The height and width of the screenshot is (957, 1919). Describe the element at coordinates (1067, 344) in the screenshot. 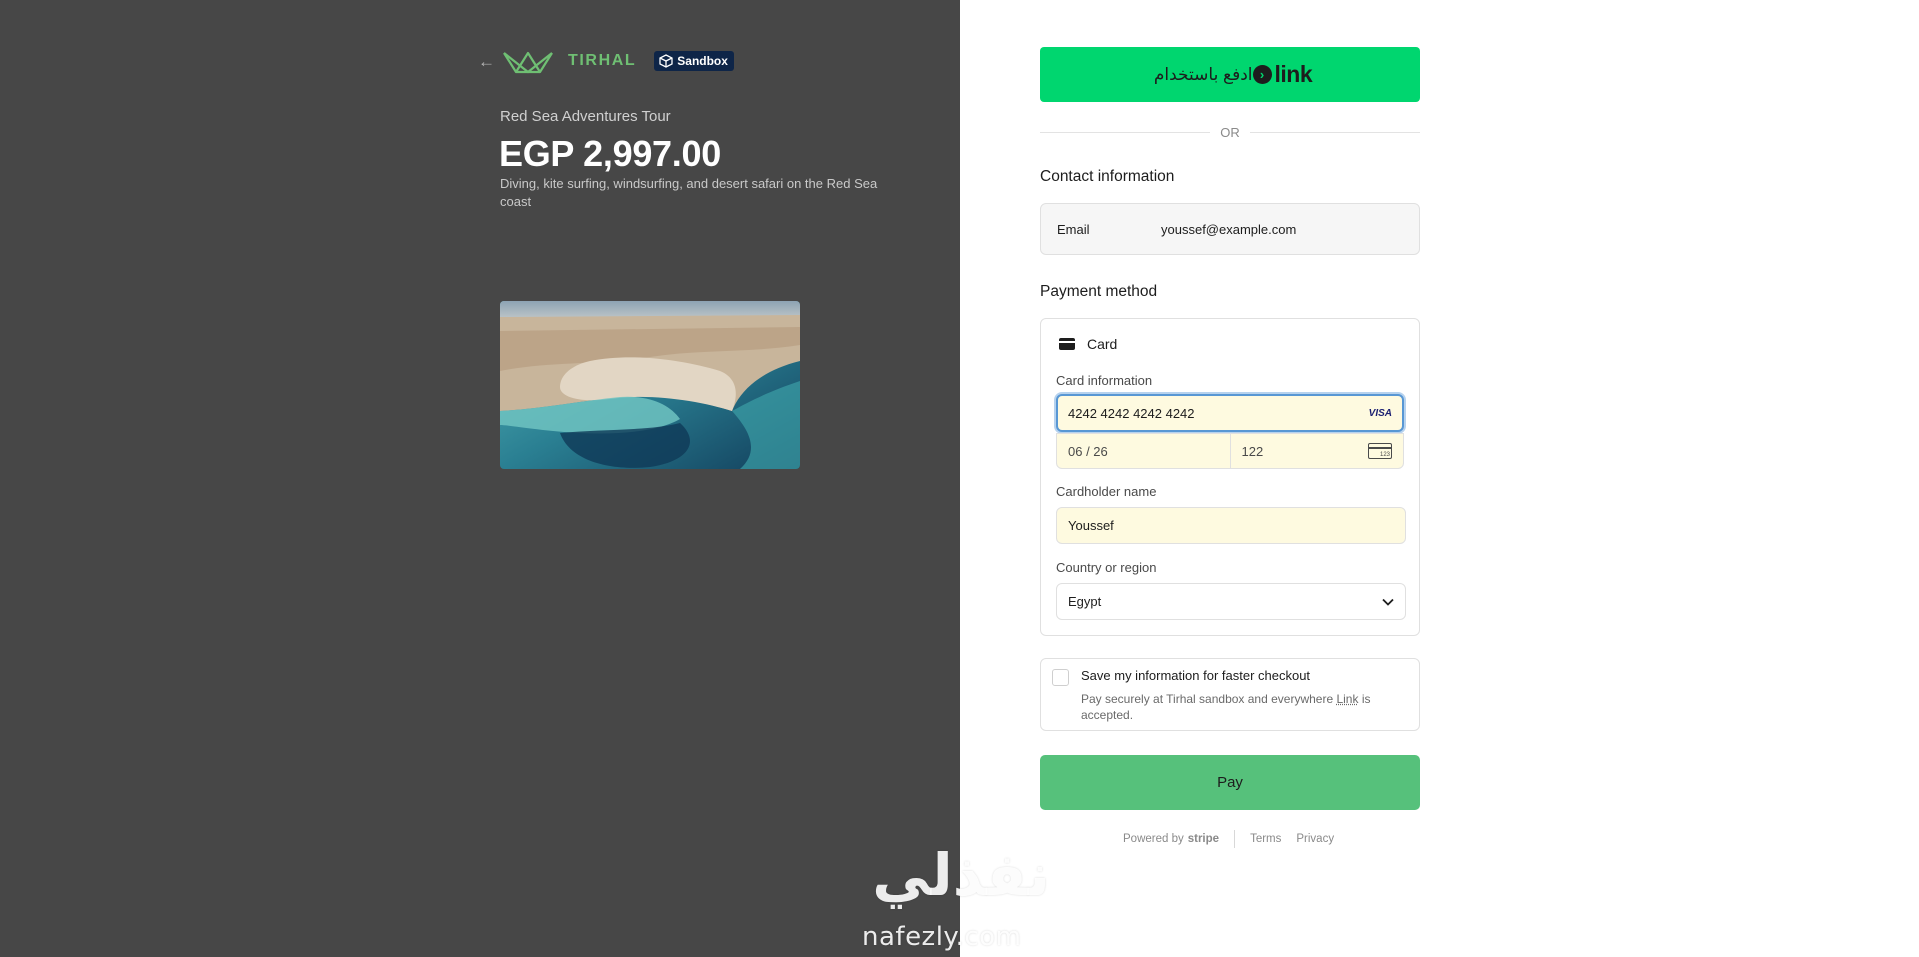

I see `credit-card-icon` at that location.